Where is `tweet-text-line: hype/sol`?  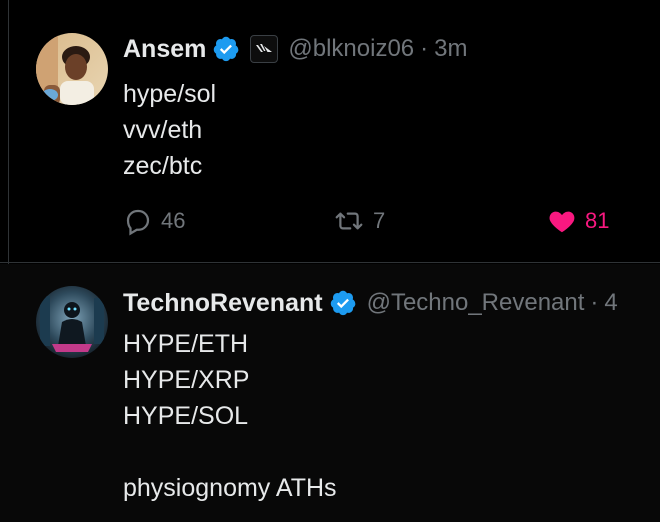 tweet-text-line: hype/sol is located at coordinates (170, 94).